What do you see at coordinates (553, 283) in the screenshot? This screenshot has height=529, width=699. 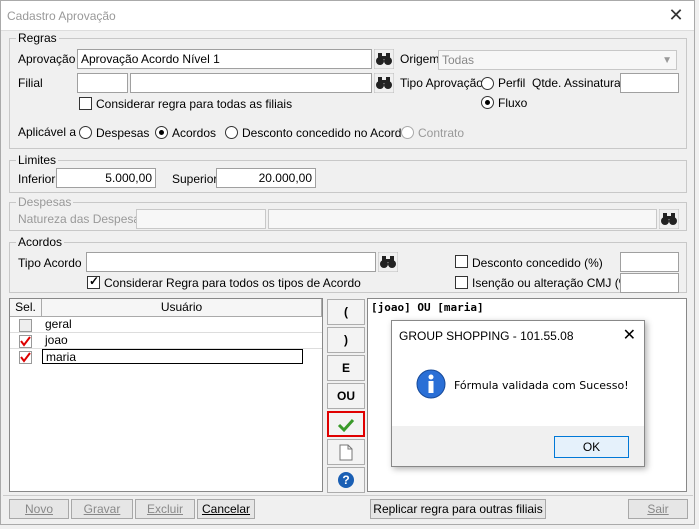 I see `isencao-label: Isenção ou alteração CMJ (%)` at bounding box center [553, 283].